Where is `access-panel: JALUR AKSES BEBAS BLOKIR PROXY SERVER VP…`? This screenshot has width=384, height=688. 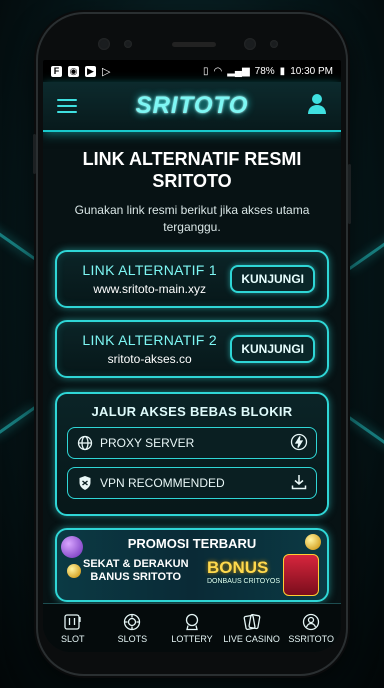
access-panel: JALUR AKSES BEBAS BLOKIR PROXY SERVER VP… is located at coordinates (192, 454).